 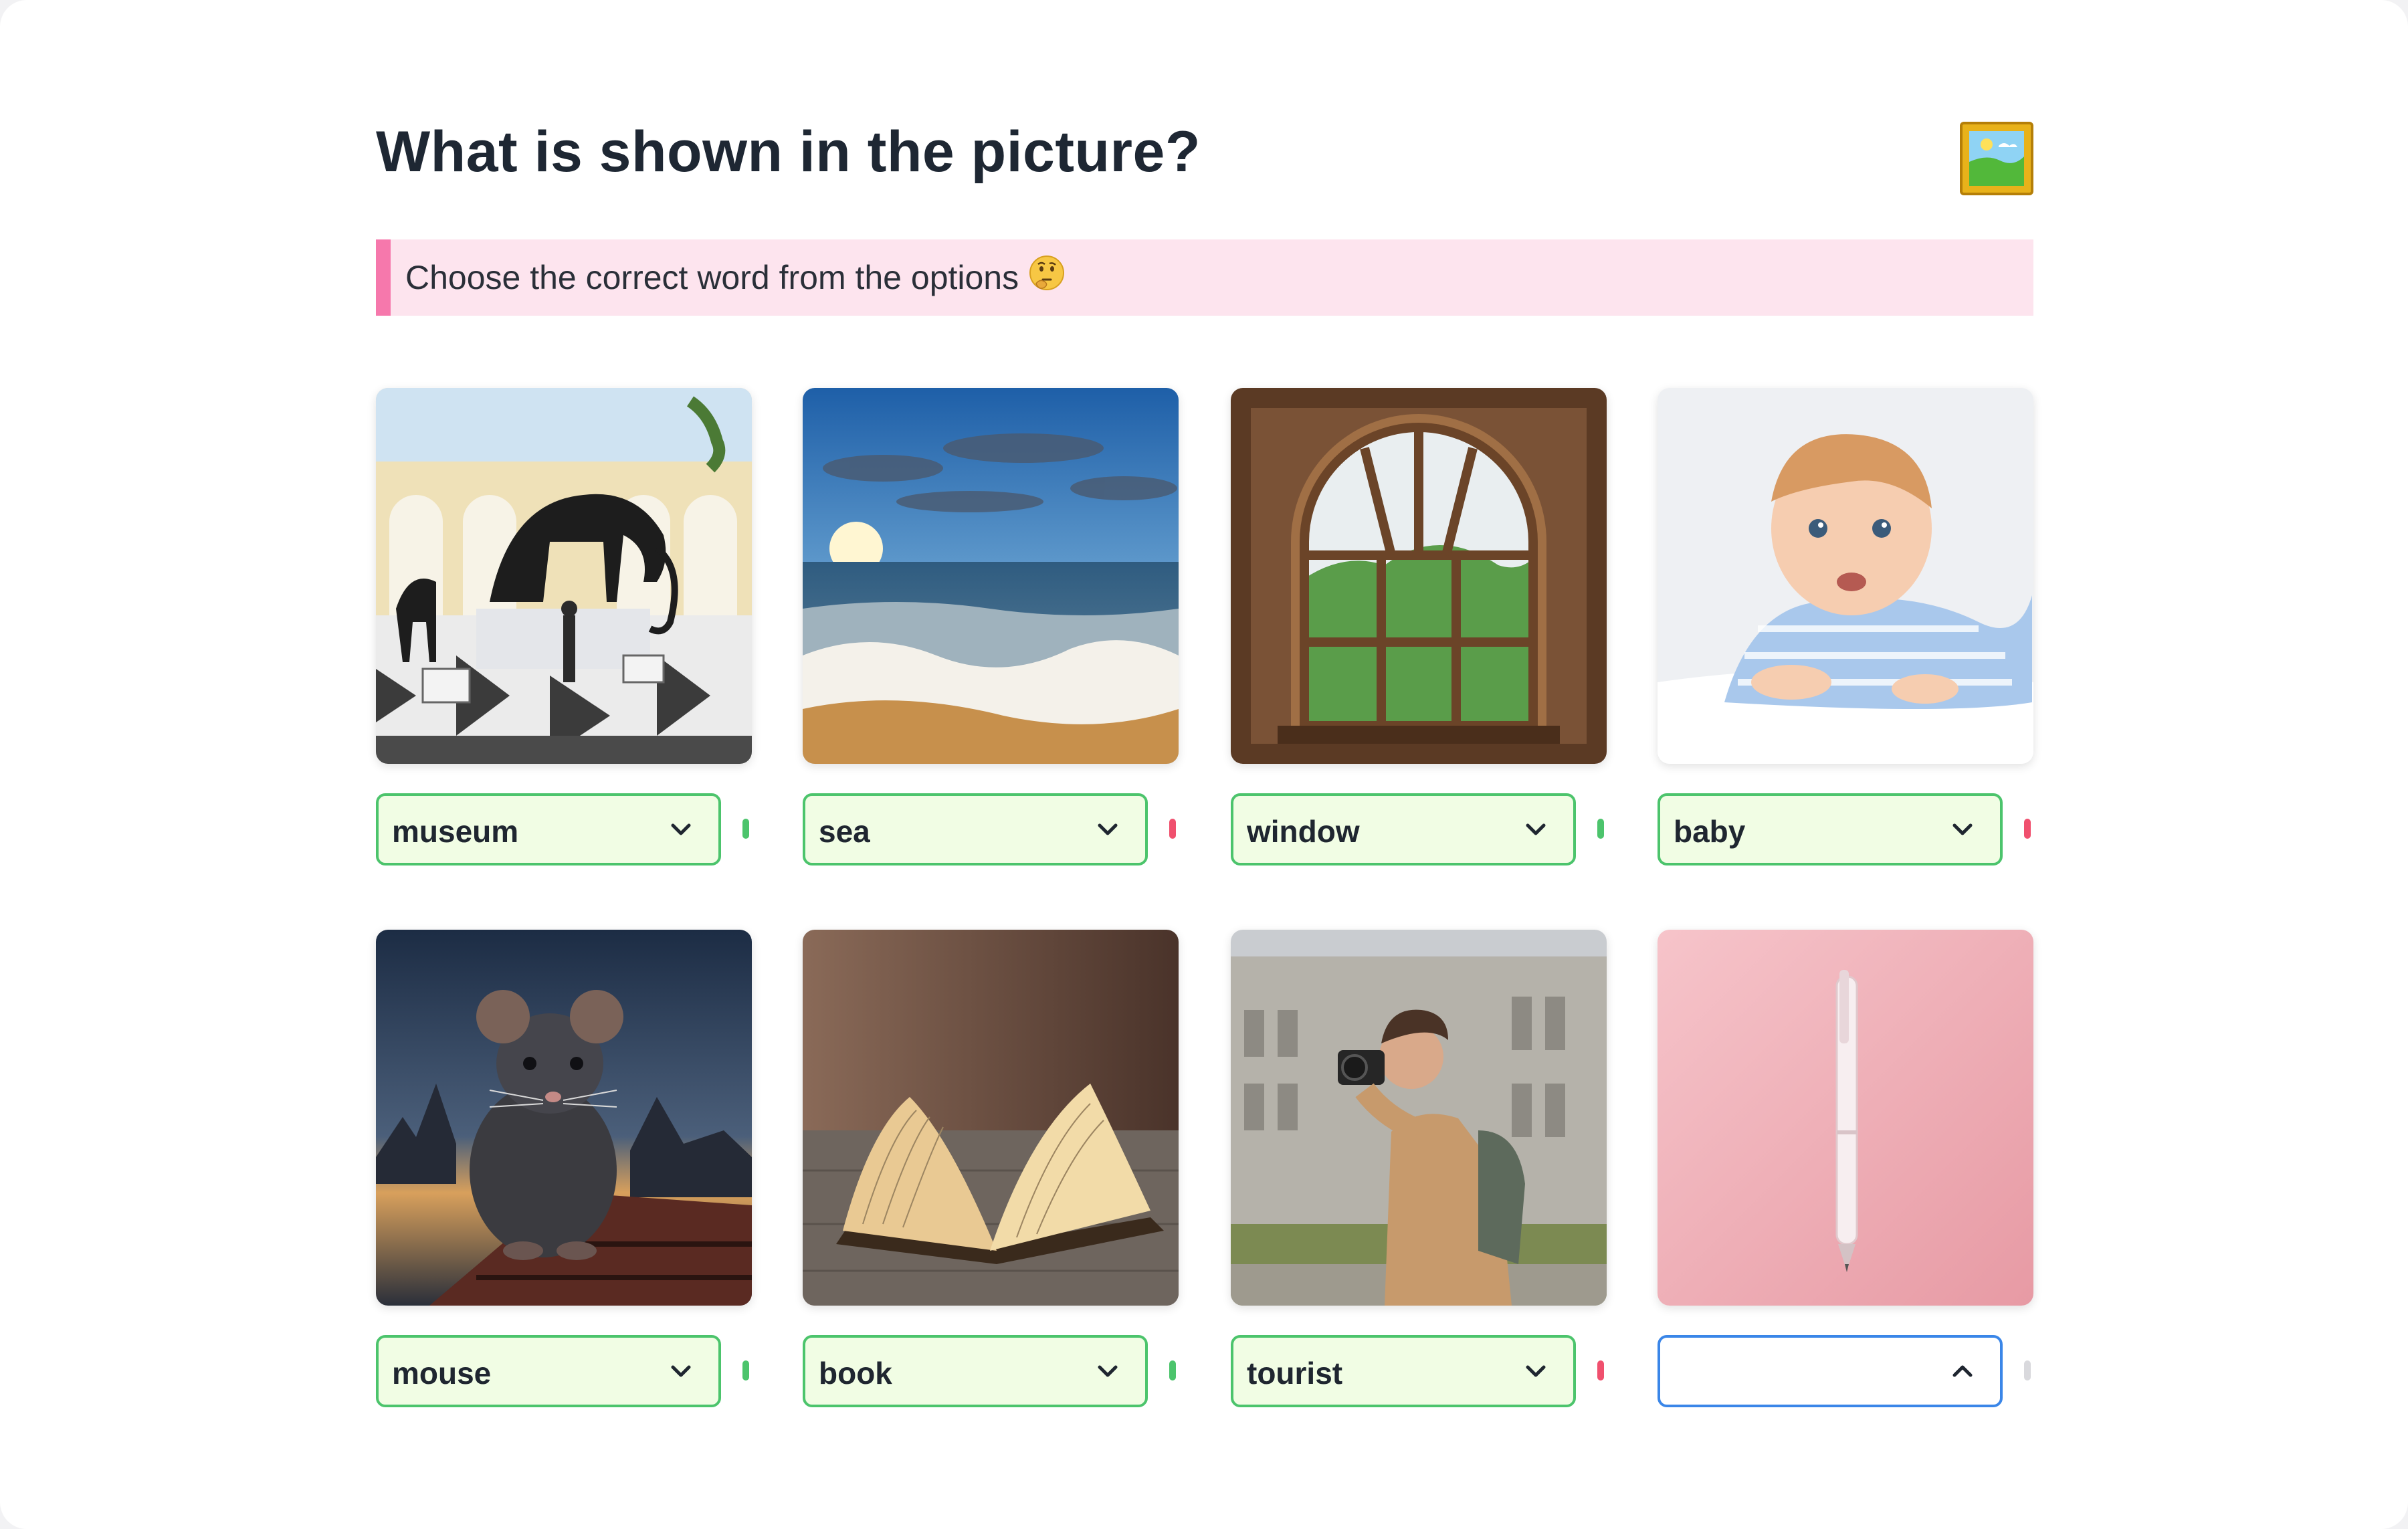 I want to click on answer-dropdown: tourist, so click(x=1403, y=1371).